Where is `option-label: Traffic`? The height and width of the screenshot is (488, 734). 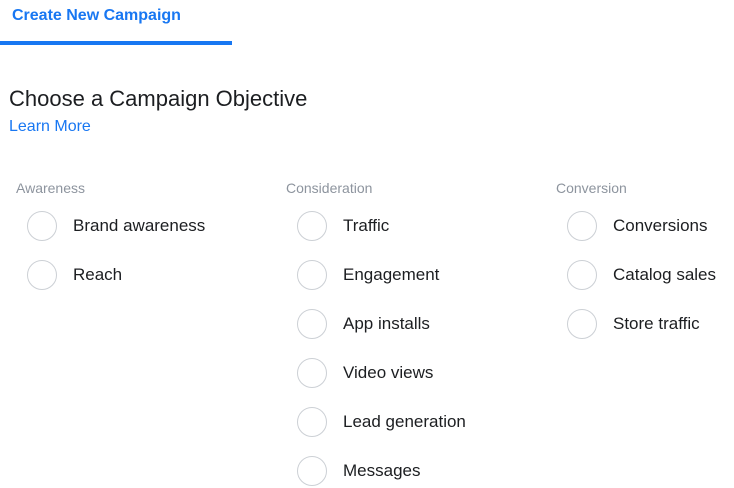 option-label: Traffic is located at coordinates (366, 225).